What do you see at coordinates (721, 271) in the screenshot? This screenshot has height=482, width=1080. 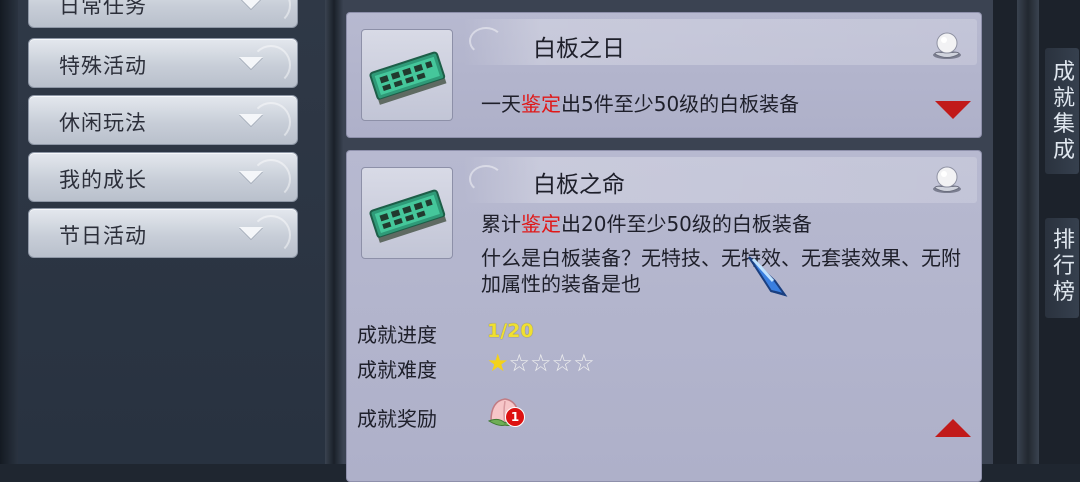 I see `achievement-note: 什么是白板装备？无特技、无特效、无套装效果、无附加属性的装备是也` at bounding box center [721, 271].